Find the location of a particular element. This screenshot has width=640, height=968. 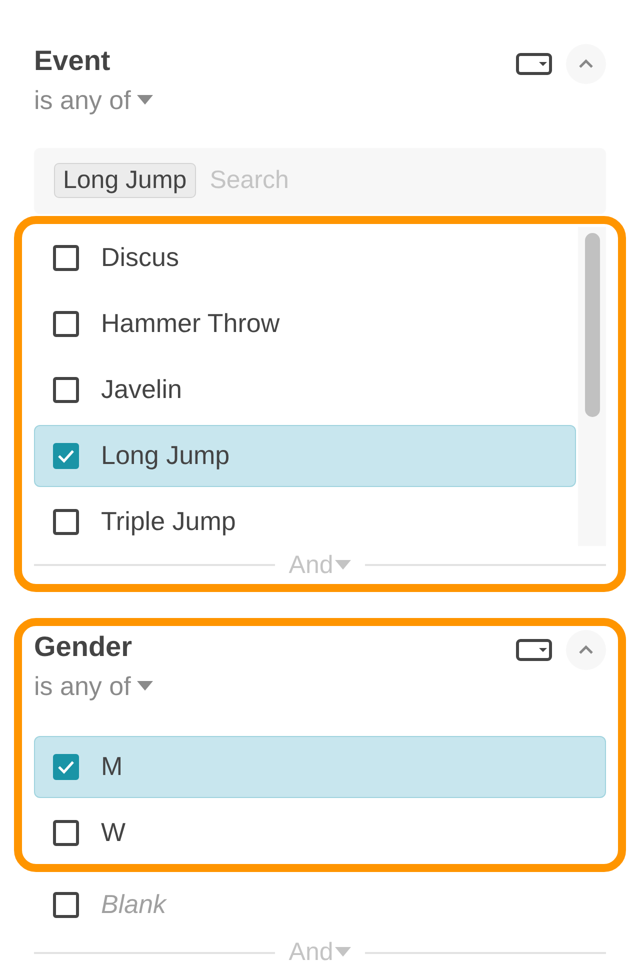

option-label: Triple Jump is located at coordinates (168, 521).